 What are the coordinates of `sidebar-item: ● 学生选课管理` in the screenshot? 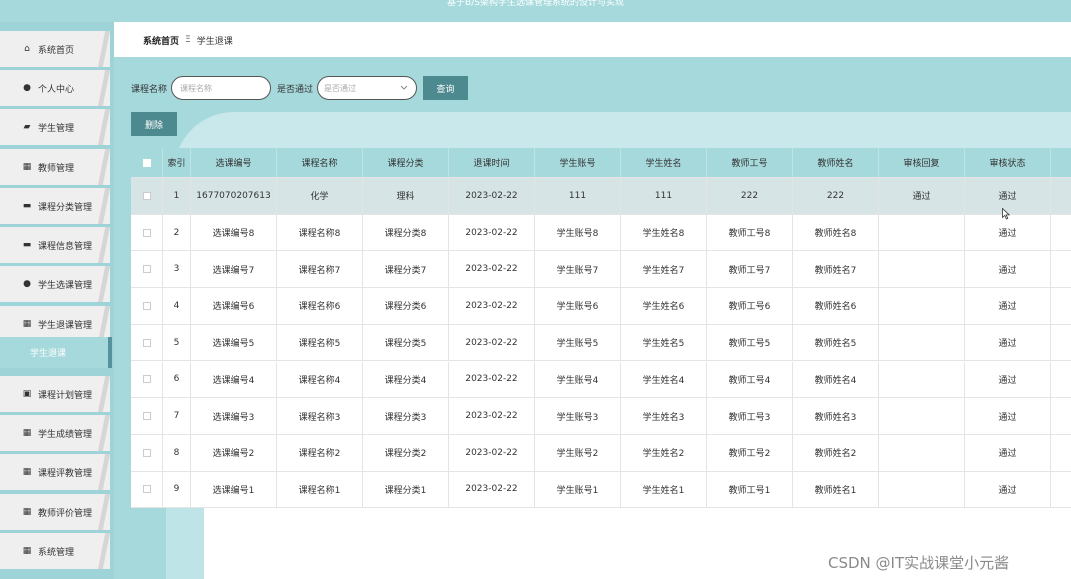 It's located at (55, 284).